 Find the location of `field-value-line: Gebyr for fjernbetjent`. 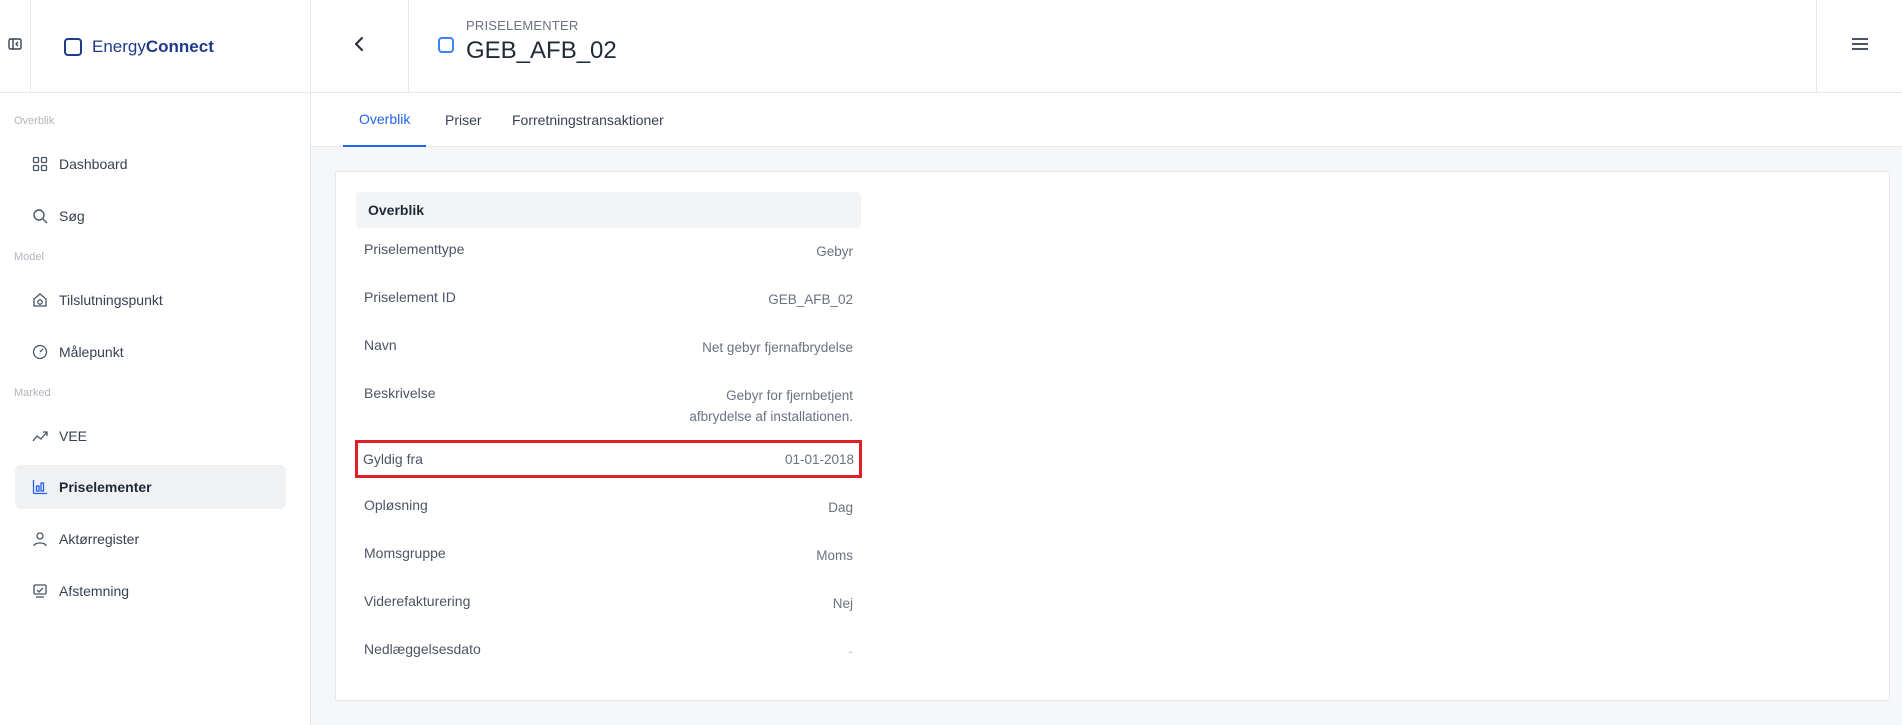

field-value-line: Gebyr for fjernbetjent is located at coordinates (789, 395).